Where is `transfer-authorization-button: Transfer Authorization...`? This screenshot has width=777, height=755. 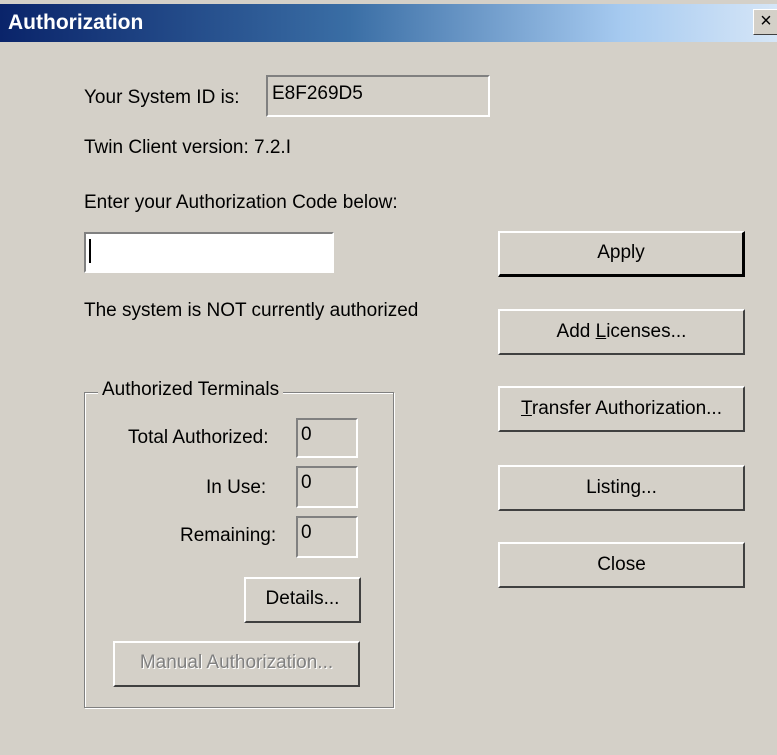 transfer-authorization-button: Transfer Authorization... is located at coordinates (621, 409).